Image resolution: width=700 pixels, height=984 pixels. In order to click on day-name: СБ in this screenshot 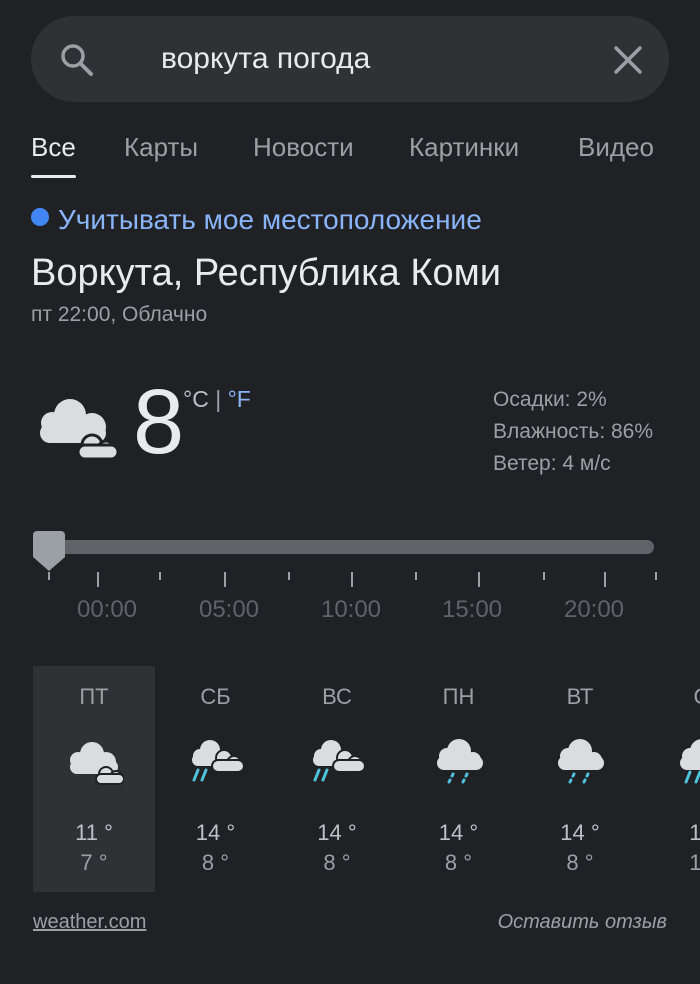, I will do `click(215, 696)`.